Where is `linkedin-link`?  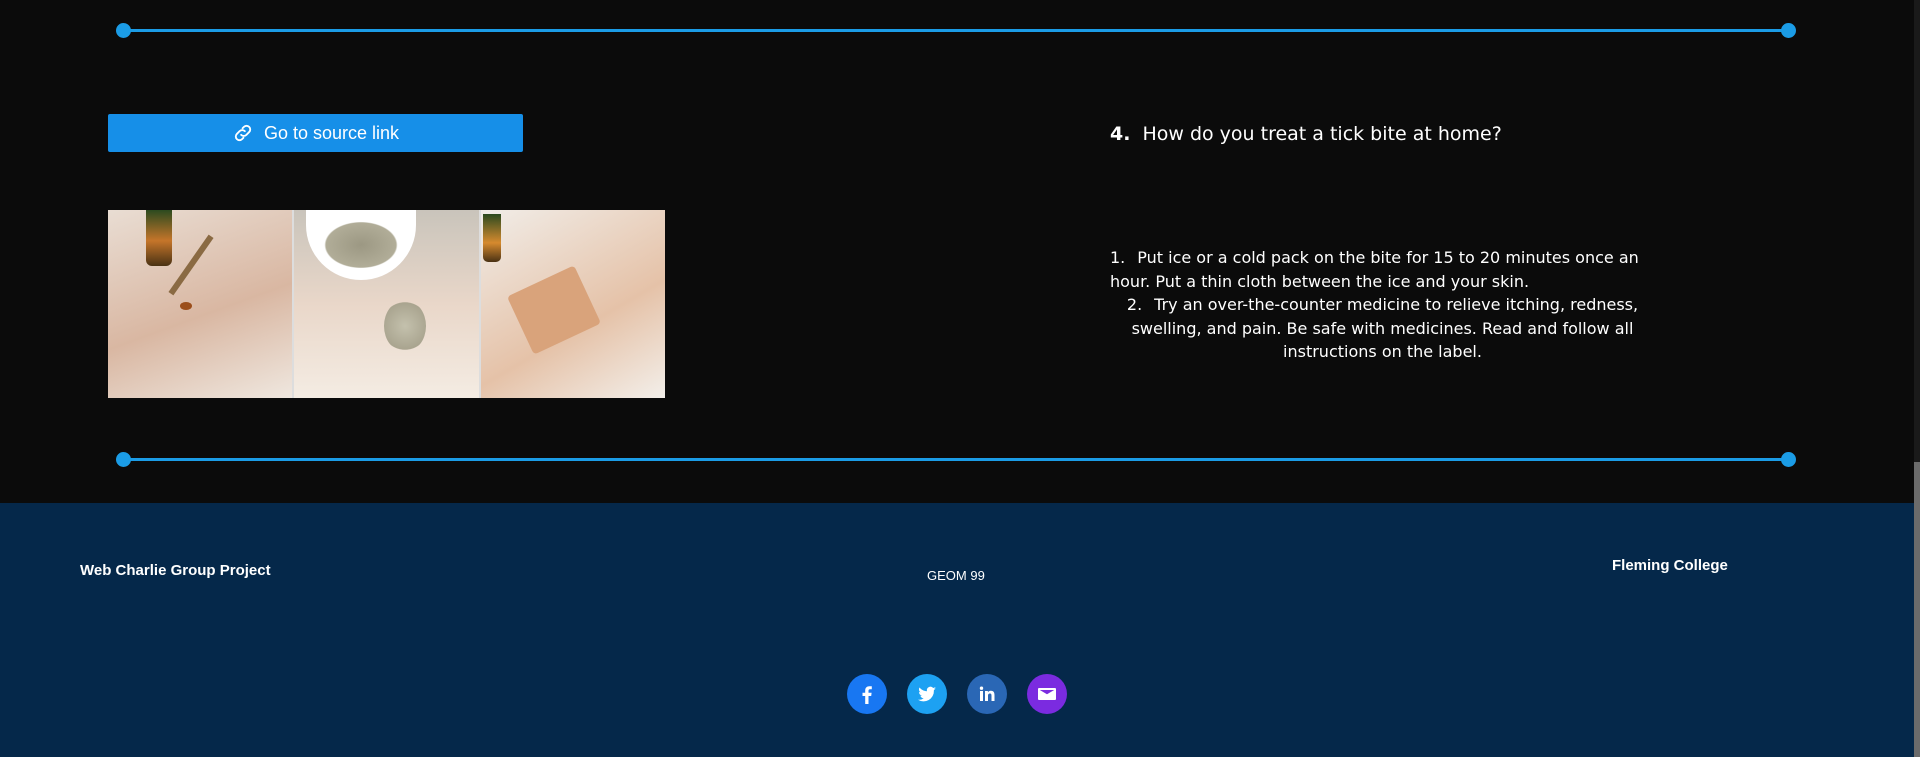
linkedin-link is located at coordinates (987, 694).